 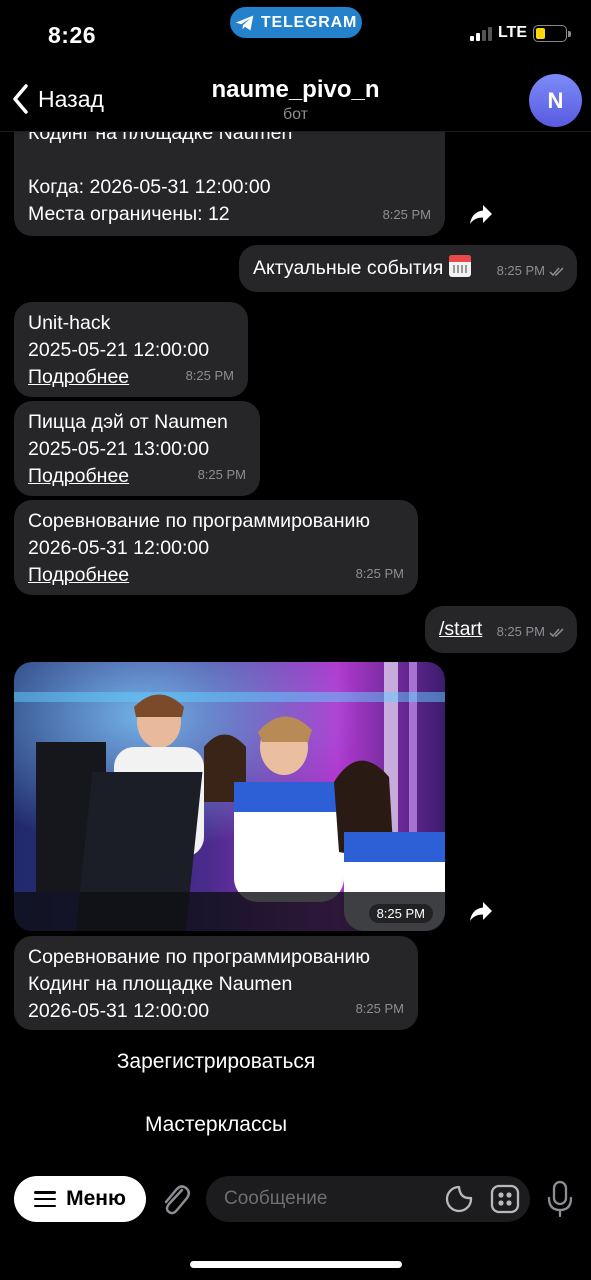 What do you see at coordinates (309, 22) in the screenshot?
I see `telegram-pill-label: TELEGRAM` at bounding box center [309, 22].